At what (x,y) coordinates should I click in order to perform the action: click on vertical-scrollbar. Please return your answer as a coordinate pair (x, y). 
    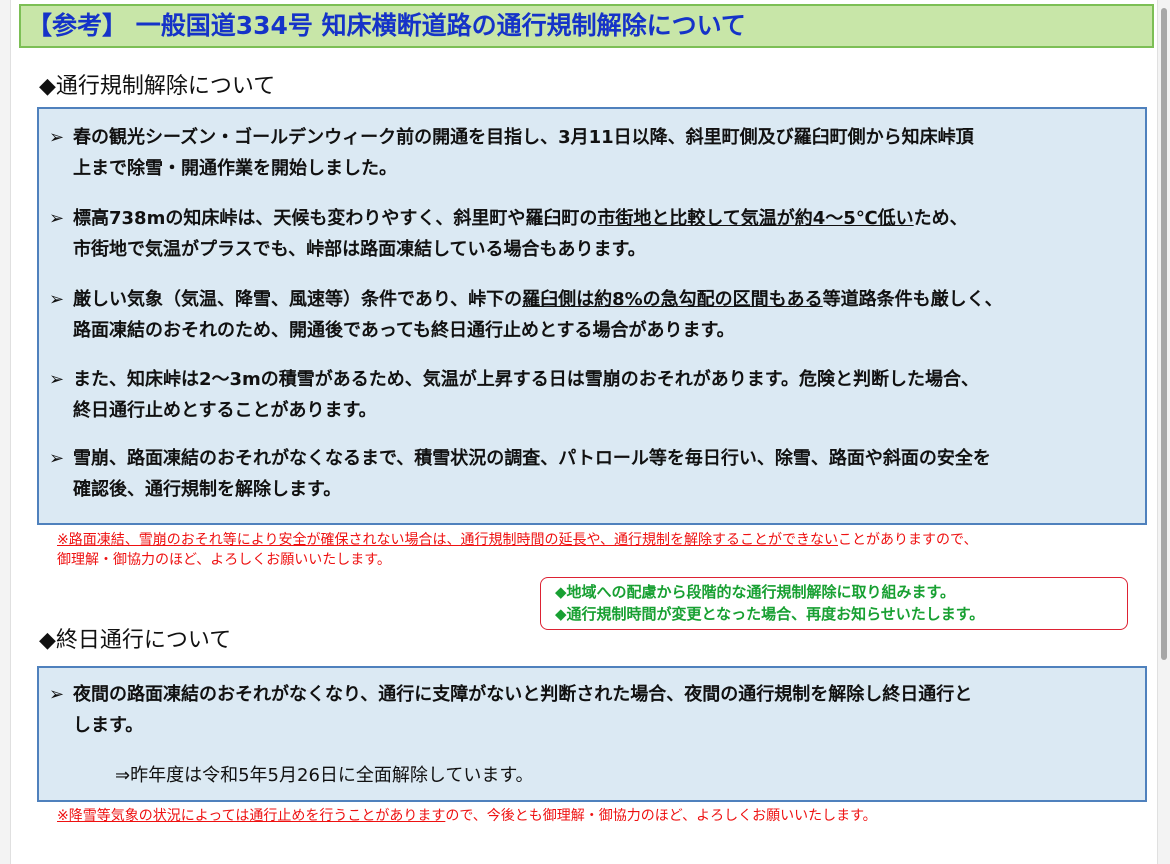
    Looking at the image, I should click on (1164, 334).